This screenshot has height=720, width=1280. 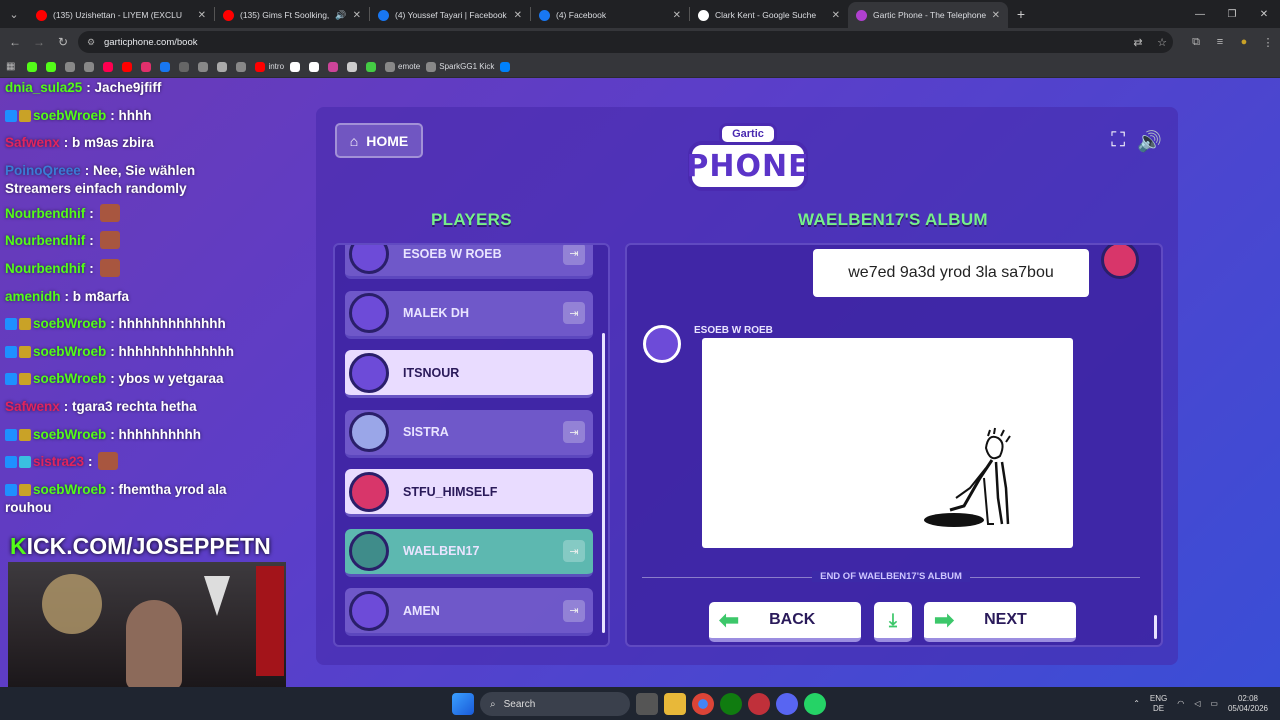 What do you see at coordinates (379, 140) in the screenshot?
I see `home-button: ⌂ HOME` at bounding box center [379, 140].